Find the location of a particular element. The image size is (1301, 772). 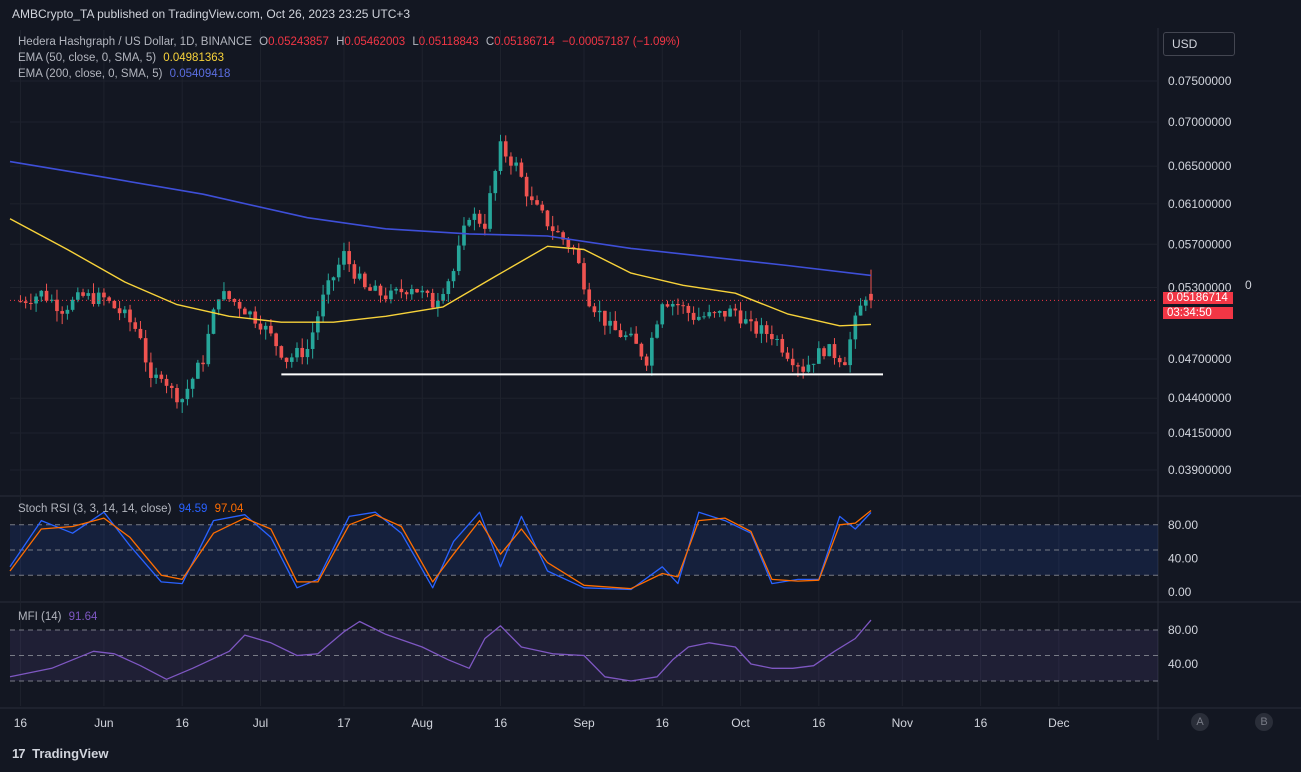

legend-stoch-d: 97.04 is located at coordinates (229, 509).